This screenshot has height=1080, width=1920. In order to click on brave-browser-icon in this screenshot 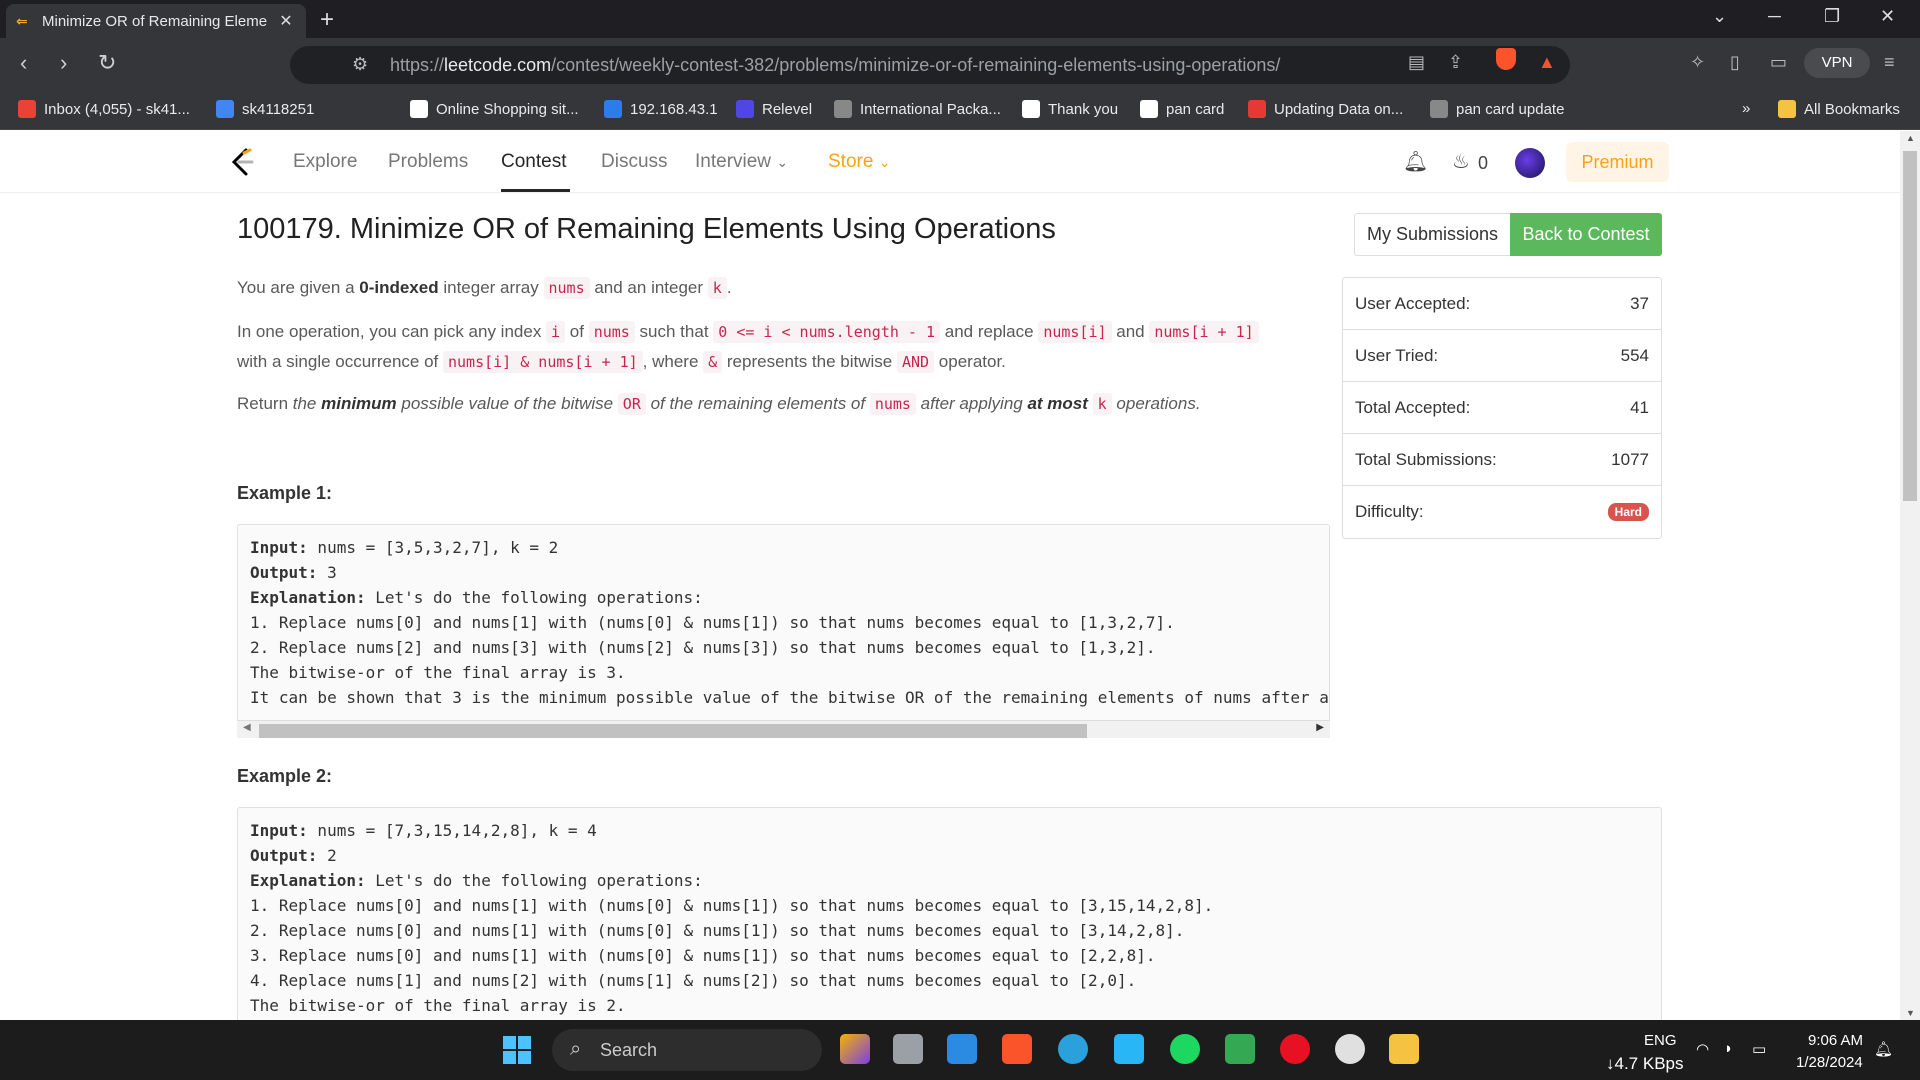, I will do `click(1017, 1049)`.